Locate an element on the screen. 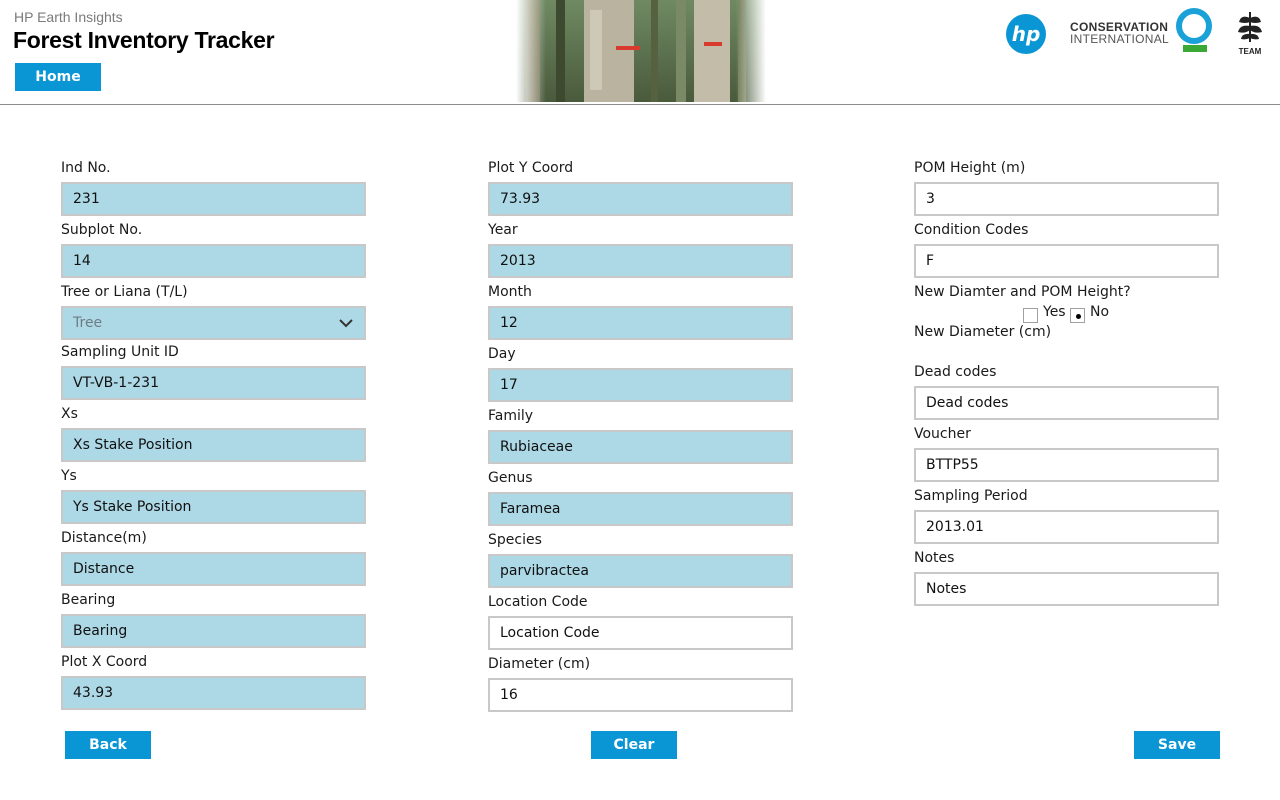  sampling-period-field: 2013.01 is located at coordinates (1066, 527).